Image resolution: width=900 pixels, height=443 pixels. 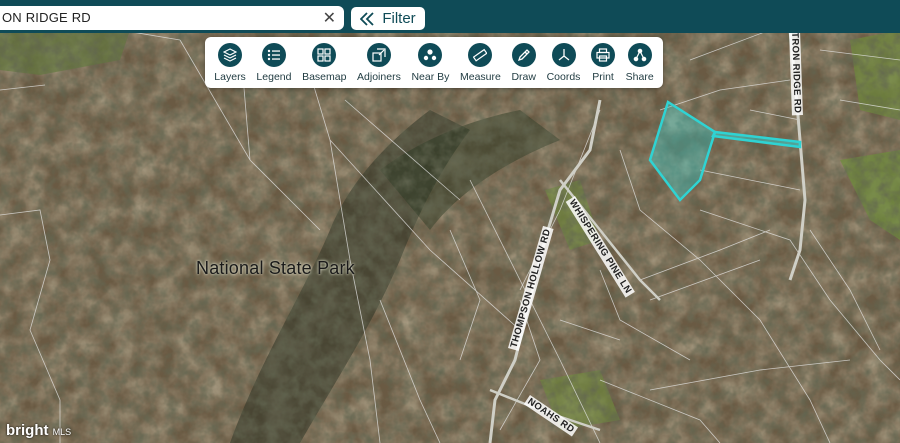 I want to click on tool-basemap: Basemap, so click(x=324, y=60).